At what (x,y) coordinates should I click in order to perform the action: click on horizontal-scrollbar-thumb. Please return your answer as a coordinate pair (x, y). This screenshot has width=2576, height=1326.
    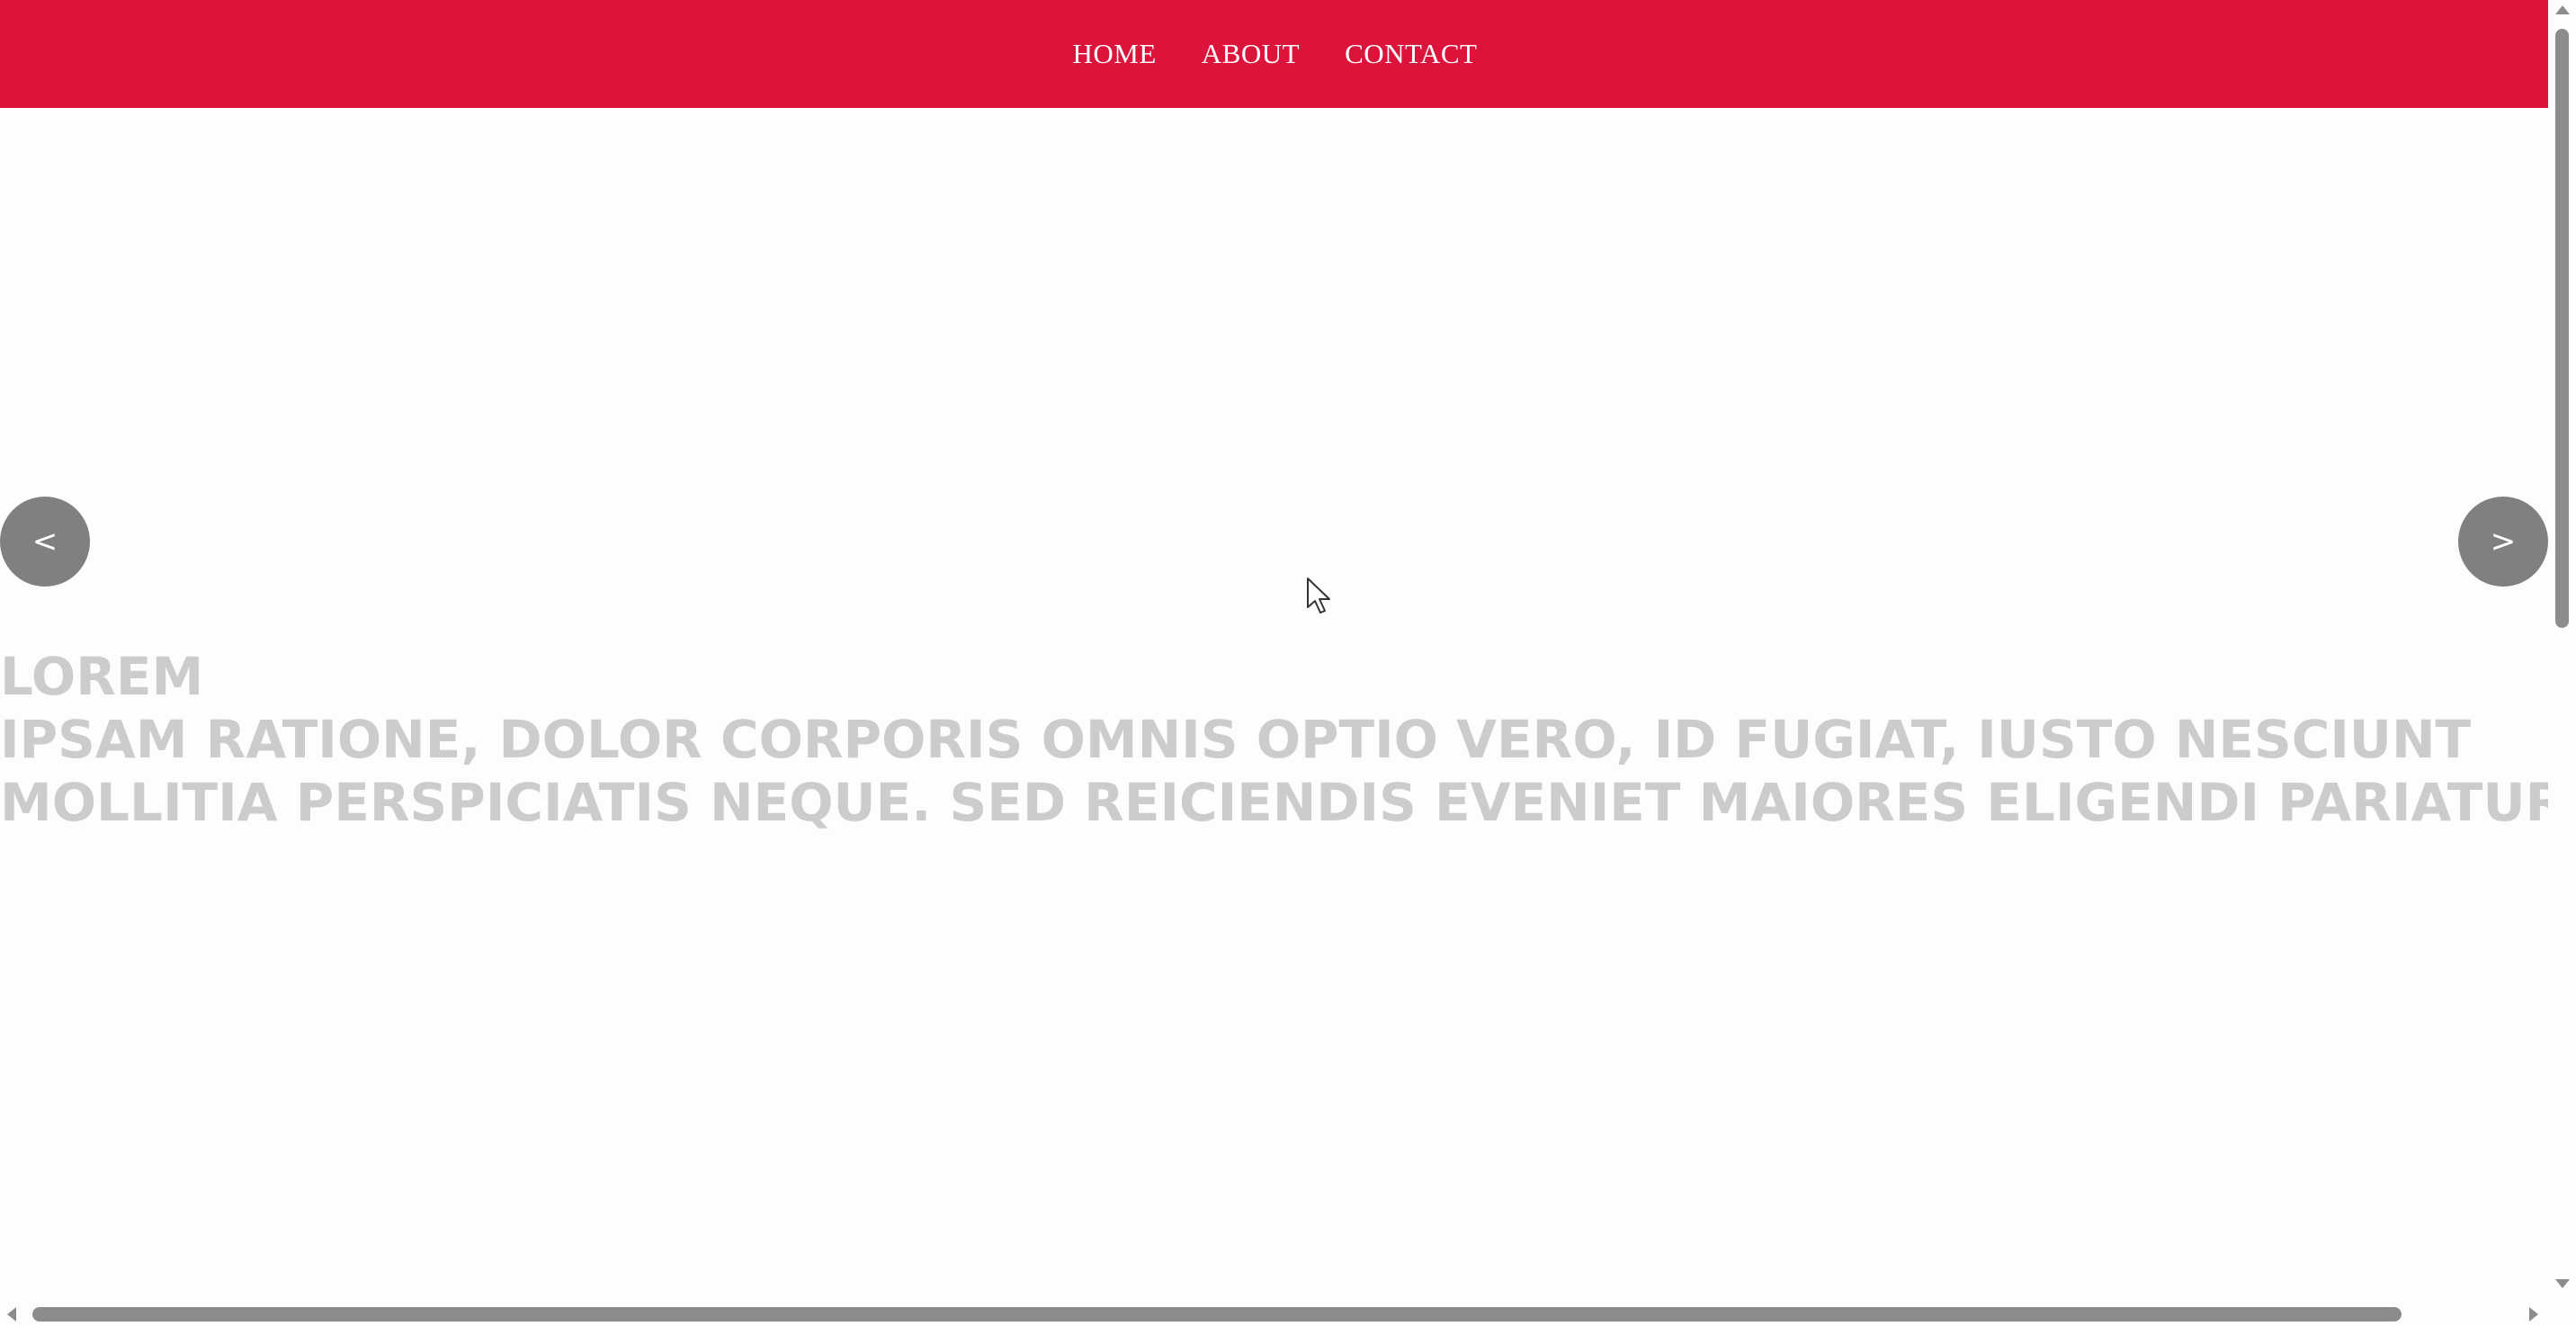
    Looking at the image, I should click on (1217, 1314).